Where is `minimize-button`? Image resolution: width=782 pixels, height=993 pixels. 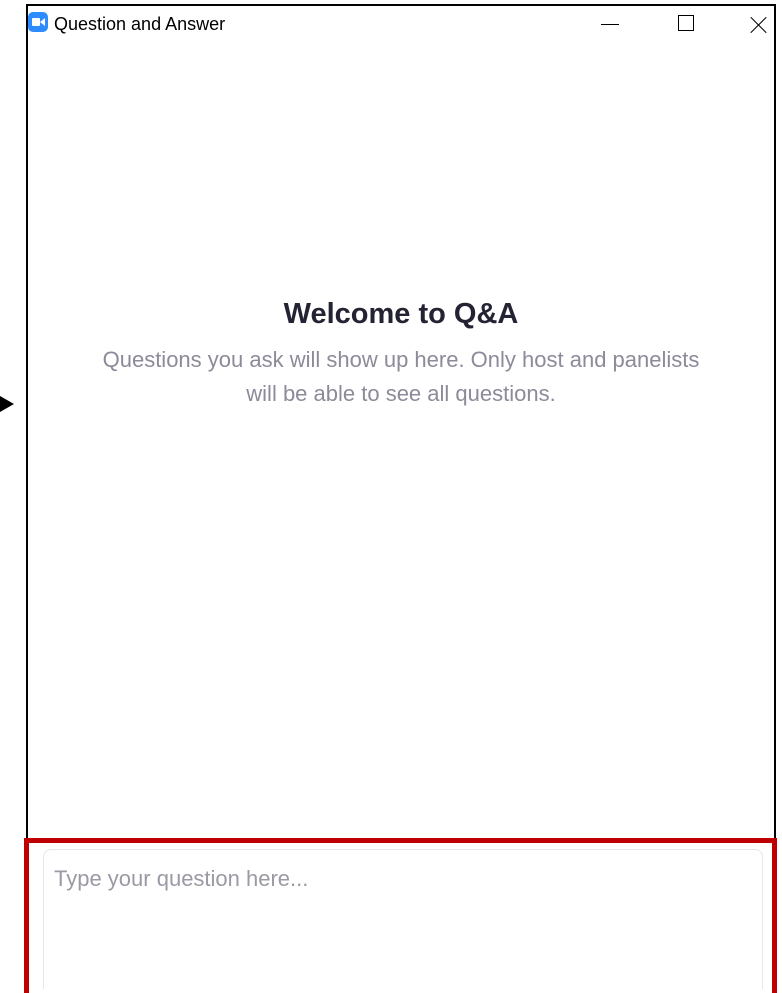
minimize-button is located at coordinates (611, 24).